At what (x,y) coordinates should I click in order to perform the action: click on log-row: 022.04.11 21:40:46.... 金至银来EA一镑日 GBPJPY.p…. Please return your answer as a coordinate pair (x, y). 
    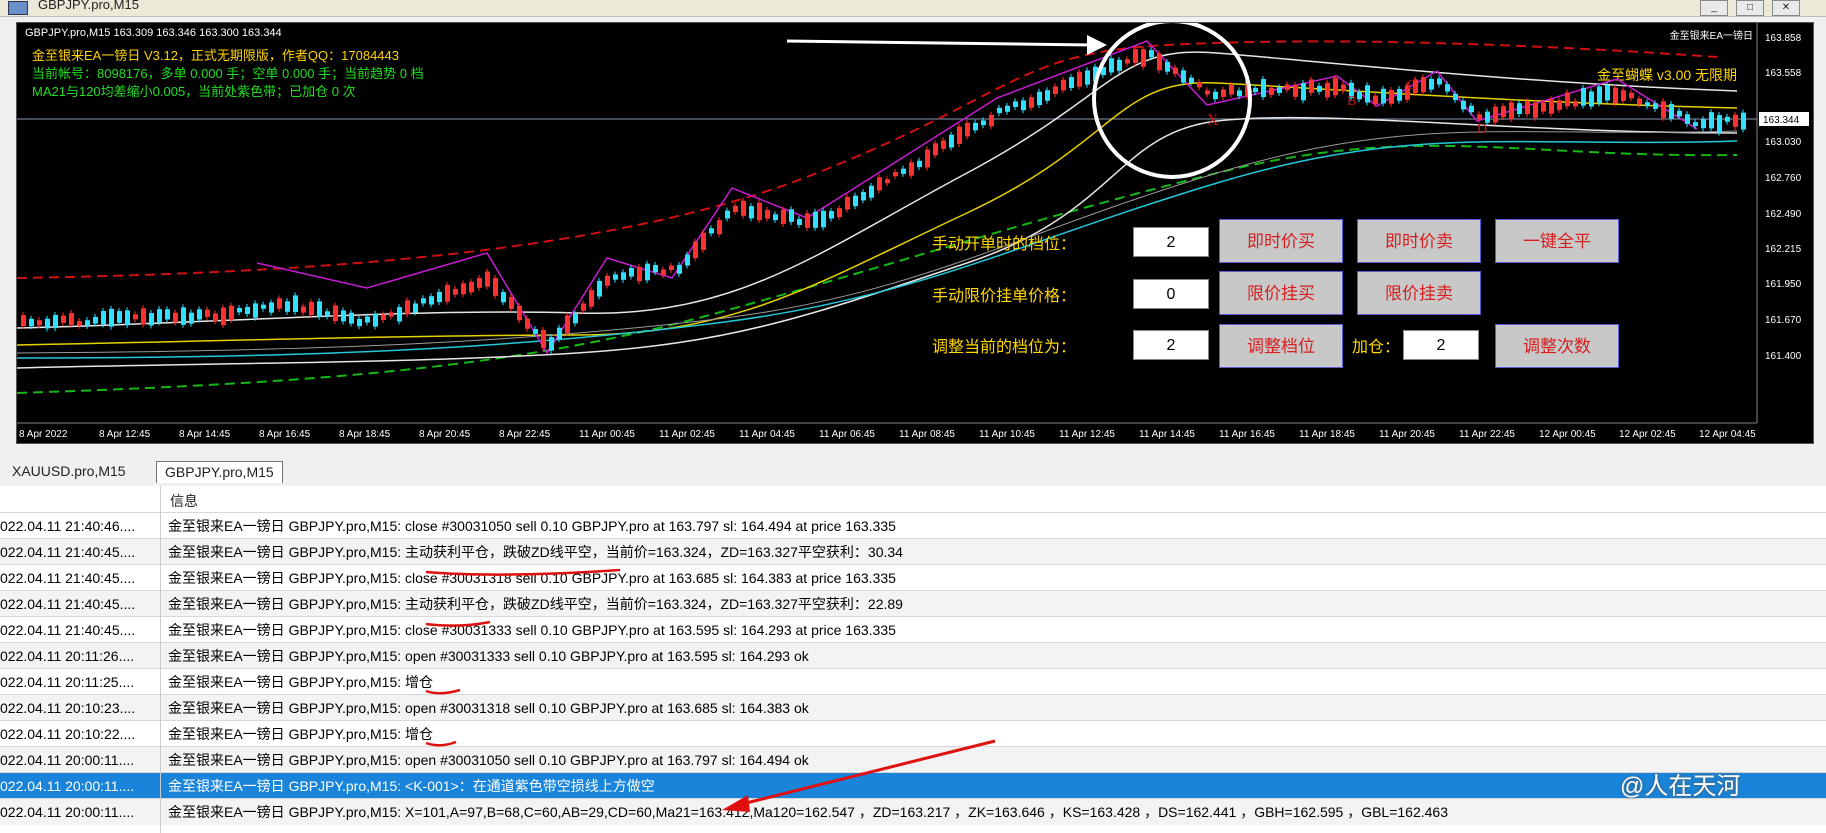
    Looking at the image, I should click on (913, 525).